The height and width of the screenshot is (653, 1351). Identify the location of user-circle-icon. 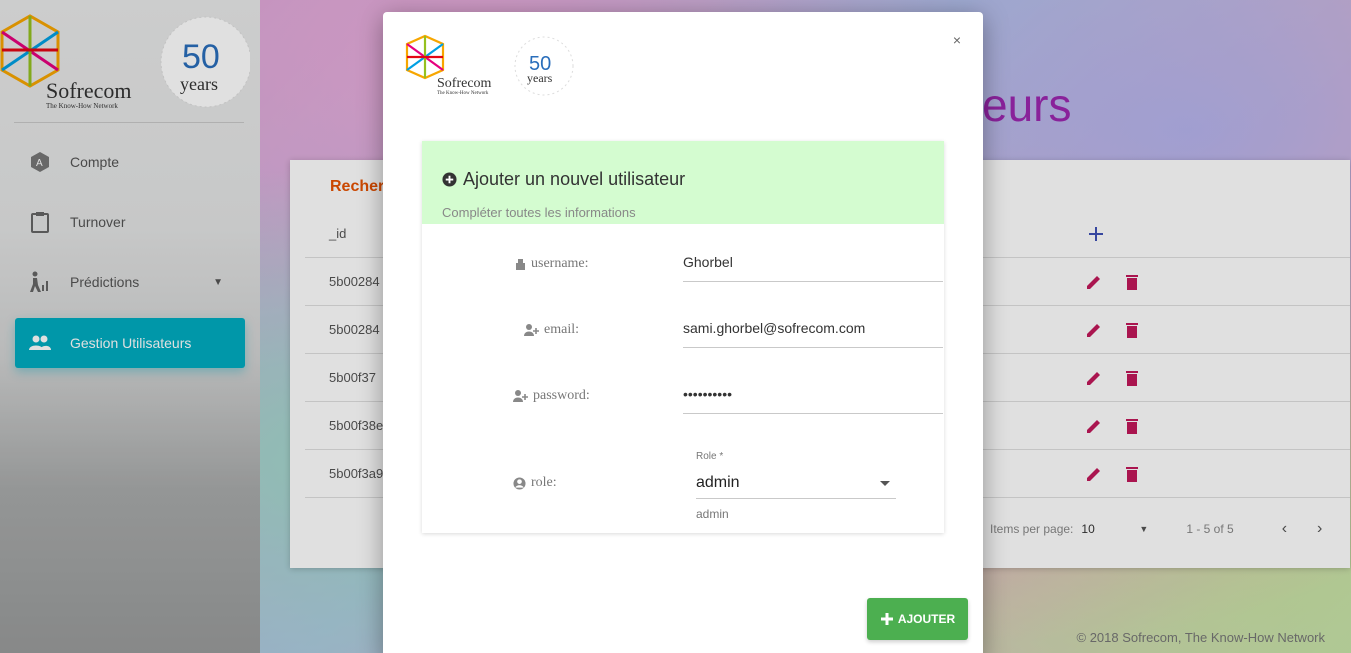
(519, 483).